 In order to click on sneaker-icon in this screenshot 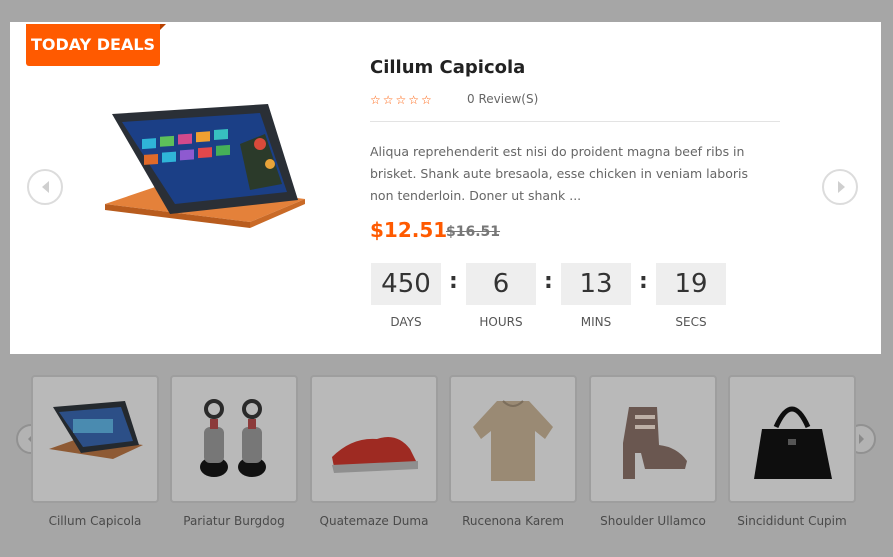, I will do `click(375, 454)`.